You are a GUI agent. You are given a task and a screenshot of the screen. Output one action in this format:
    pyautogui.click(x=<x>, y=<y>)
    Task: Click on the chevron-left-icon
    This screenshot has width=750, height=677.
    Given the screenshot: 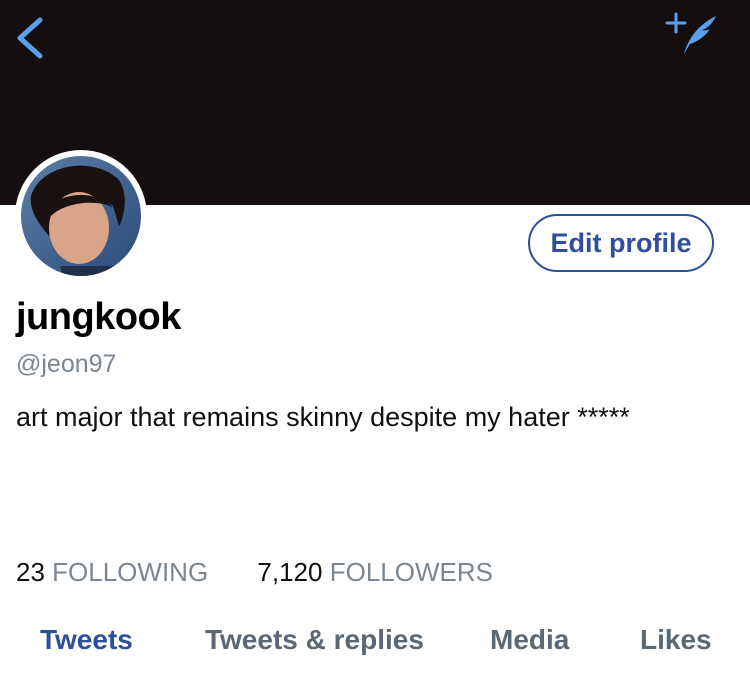 What is the action you would take?
    pyautogui.click(x=30, y=38)
    